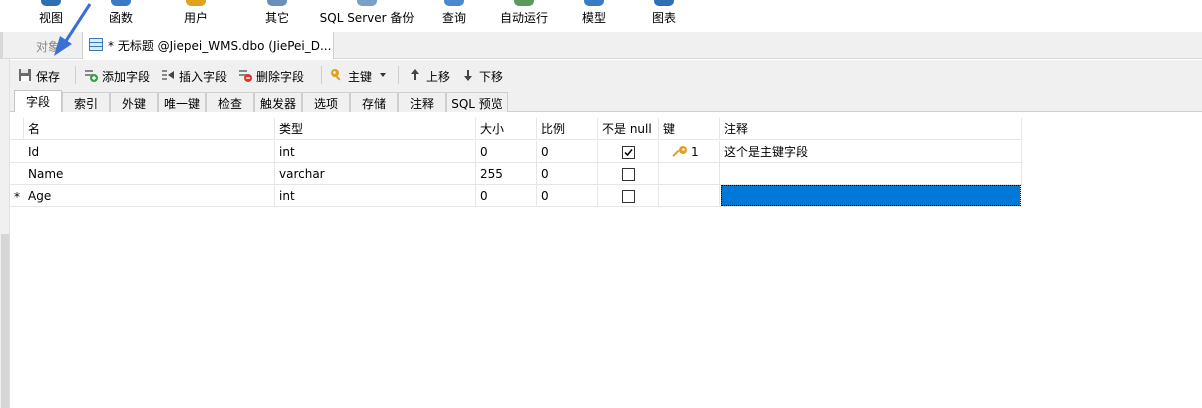 The image size is (1202, 408). What do you see at coordinates (454, 16) in the screenshot?
I see `ribbon-query-button: 查询` at bounding box center [454, 16].